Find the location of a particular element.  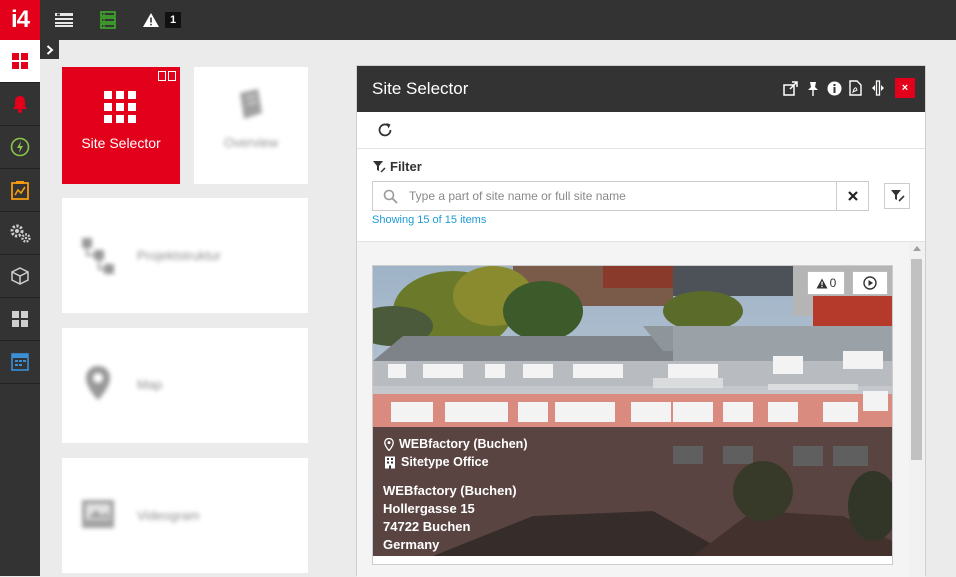

sidebar is located at coordinates (20, 308).